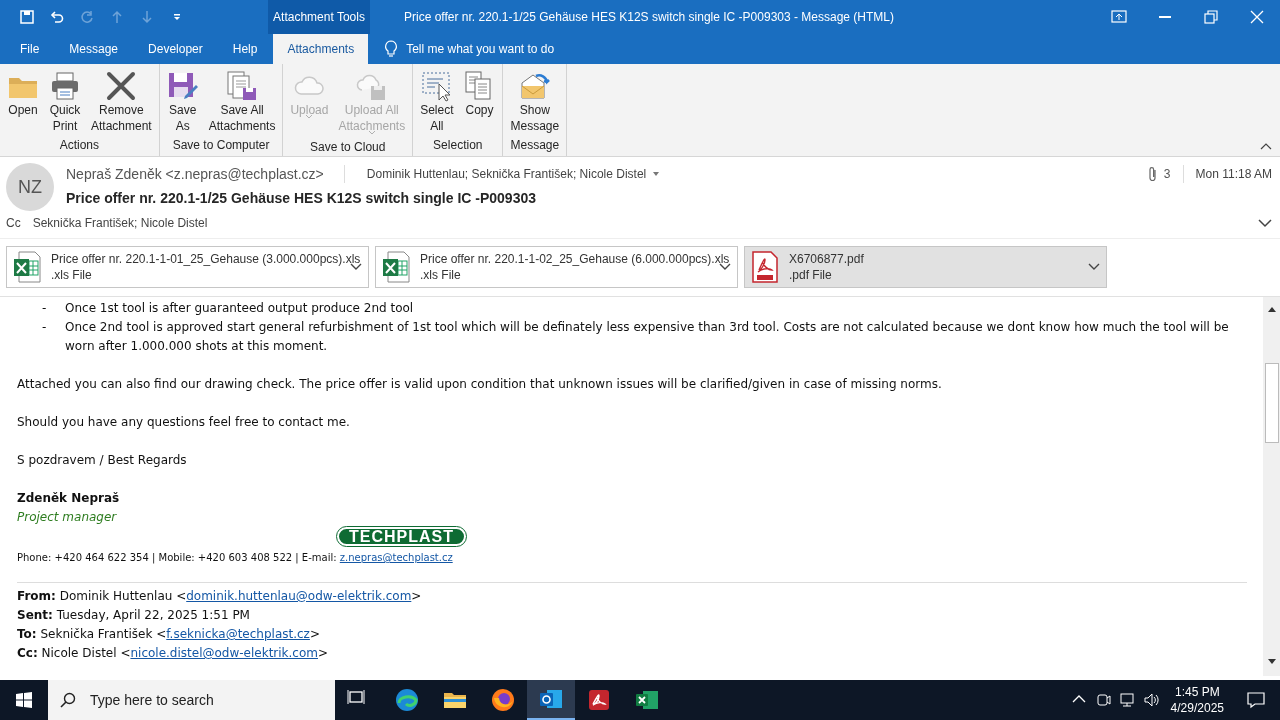 The height and width of the screenshot is (720, 1280). What do you see at coordinates (391, 49) in the screenshot?
I see `lightbulb-icon` at bounding box center [391, 49].